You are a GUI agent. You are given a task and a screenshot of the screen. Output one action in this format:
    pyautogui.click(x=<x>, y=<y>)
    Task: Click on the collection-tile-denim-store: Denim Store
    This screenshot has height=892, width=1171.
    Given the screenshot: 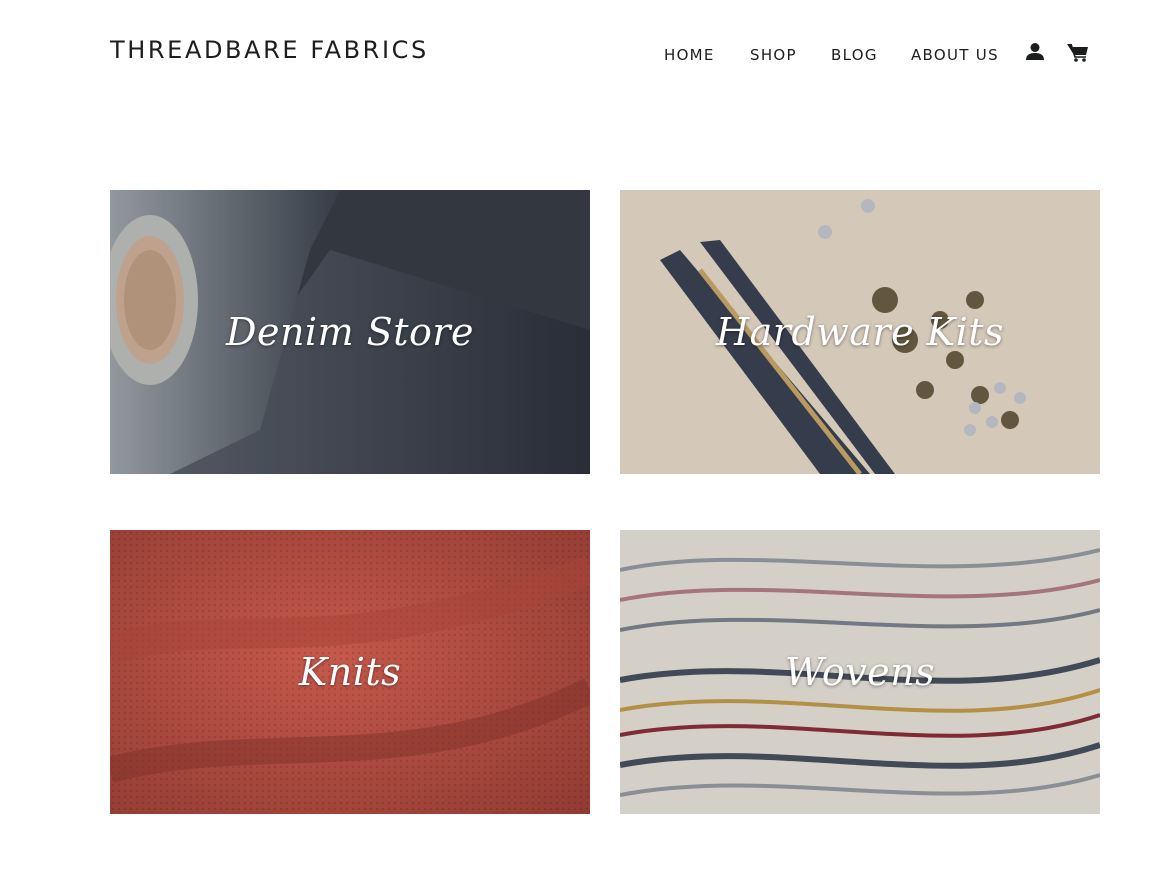 What is the action you would take?
    pyautogui.click(x=350, y=332)
    